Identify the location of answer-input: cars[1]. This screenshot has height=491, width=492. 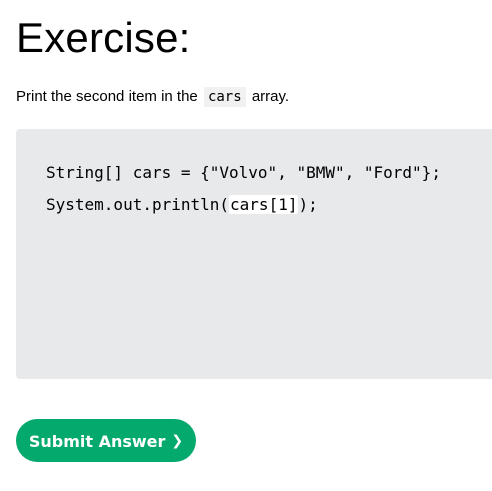
(264, 204).